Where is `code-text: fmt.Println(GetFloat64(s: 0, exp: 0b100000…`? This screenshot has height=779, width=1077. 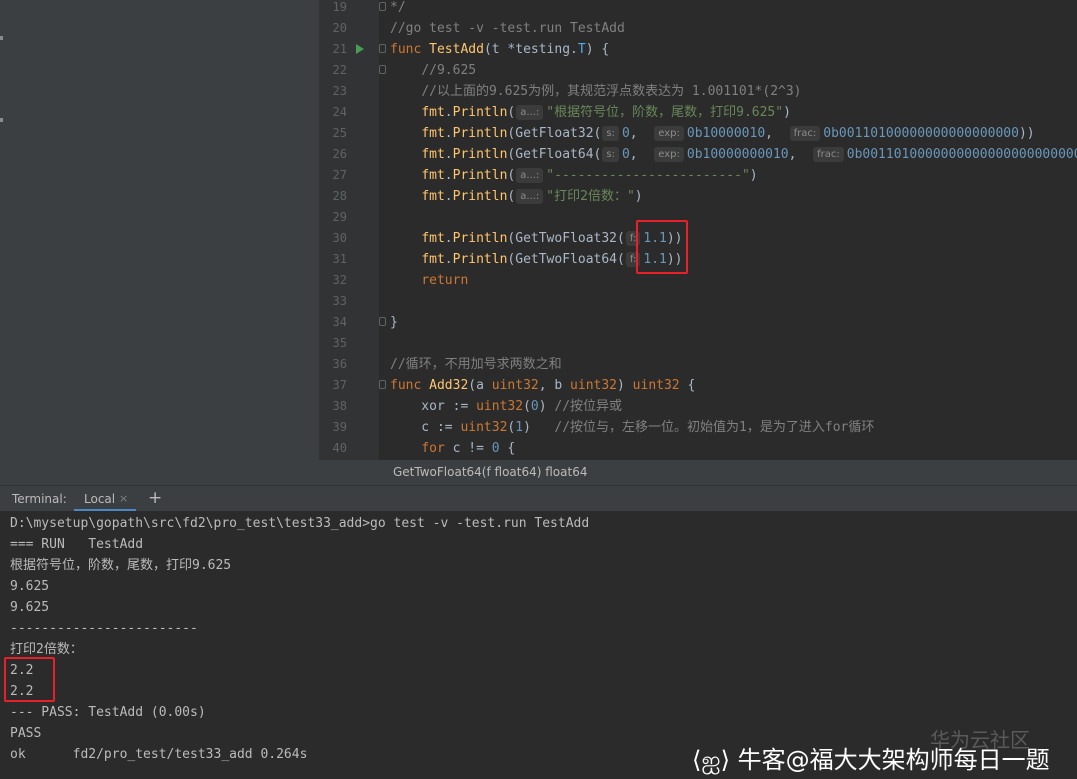
code-text: fmt.Println(GetFloat64(s: 0, exp: 0b100000… is located at coordinates (749, 154).